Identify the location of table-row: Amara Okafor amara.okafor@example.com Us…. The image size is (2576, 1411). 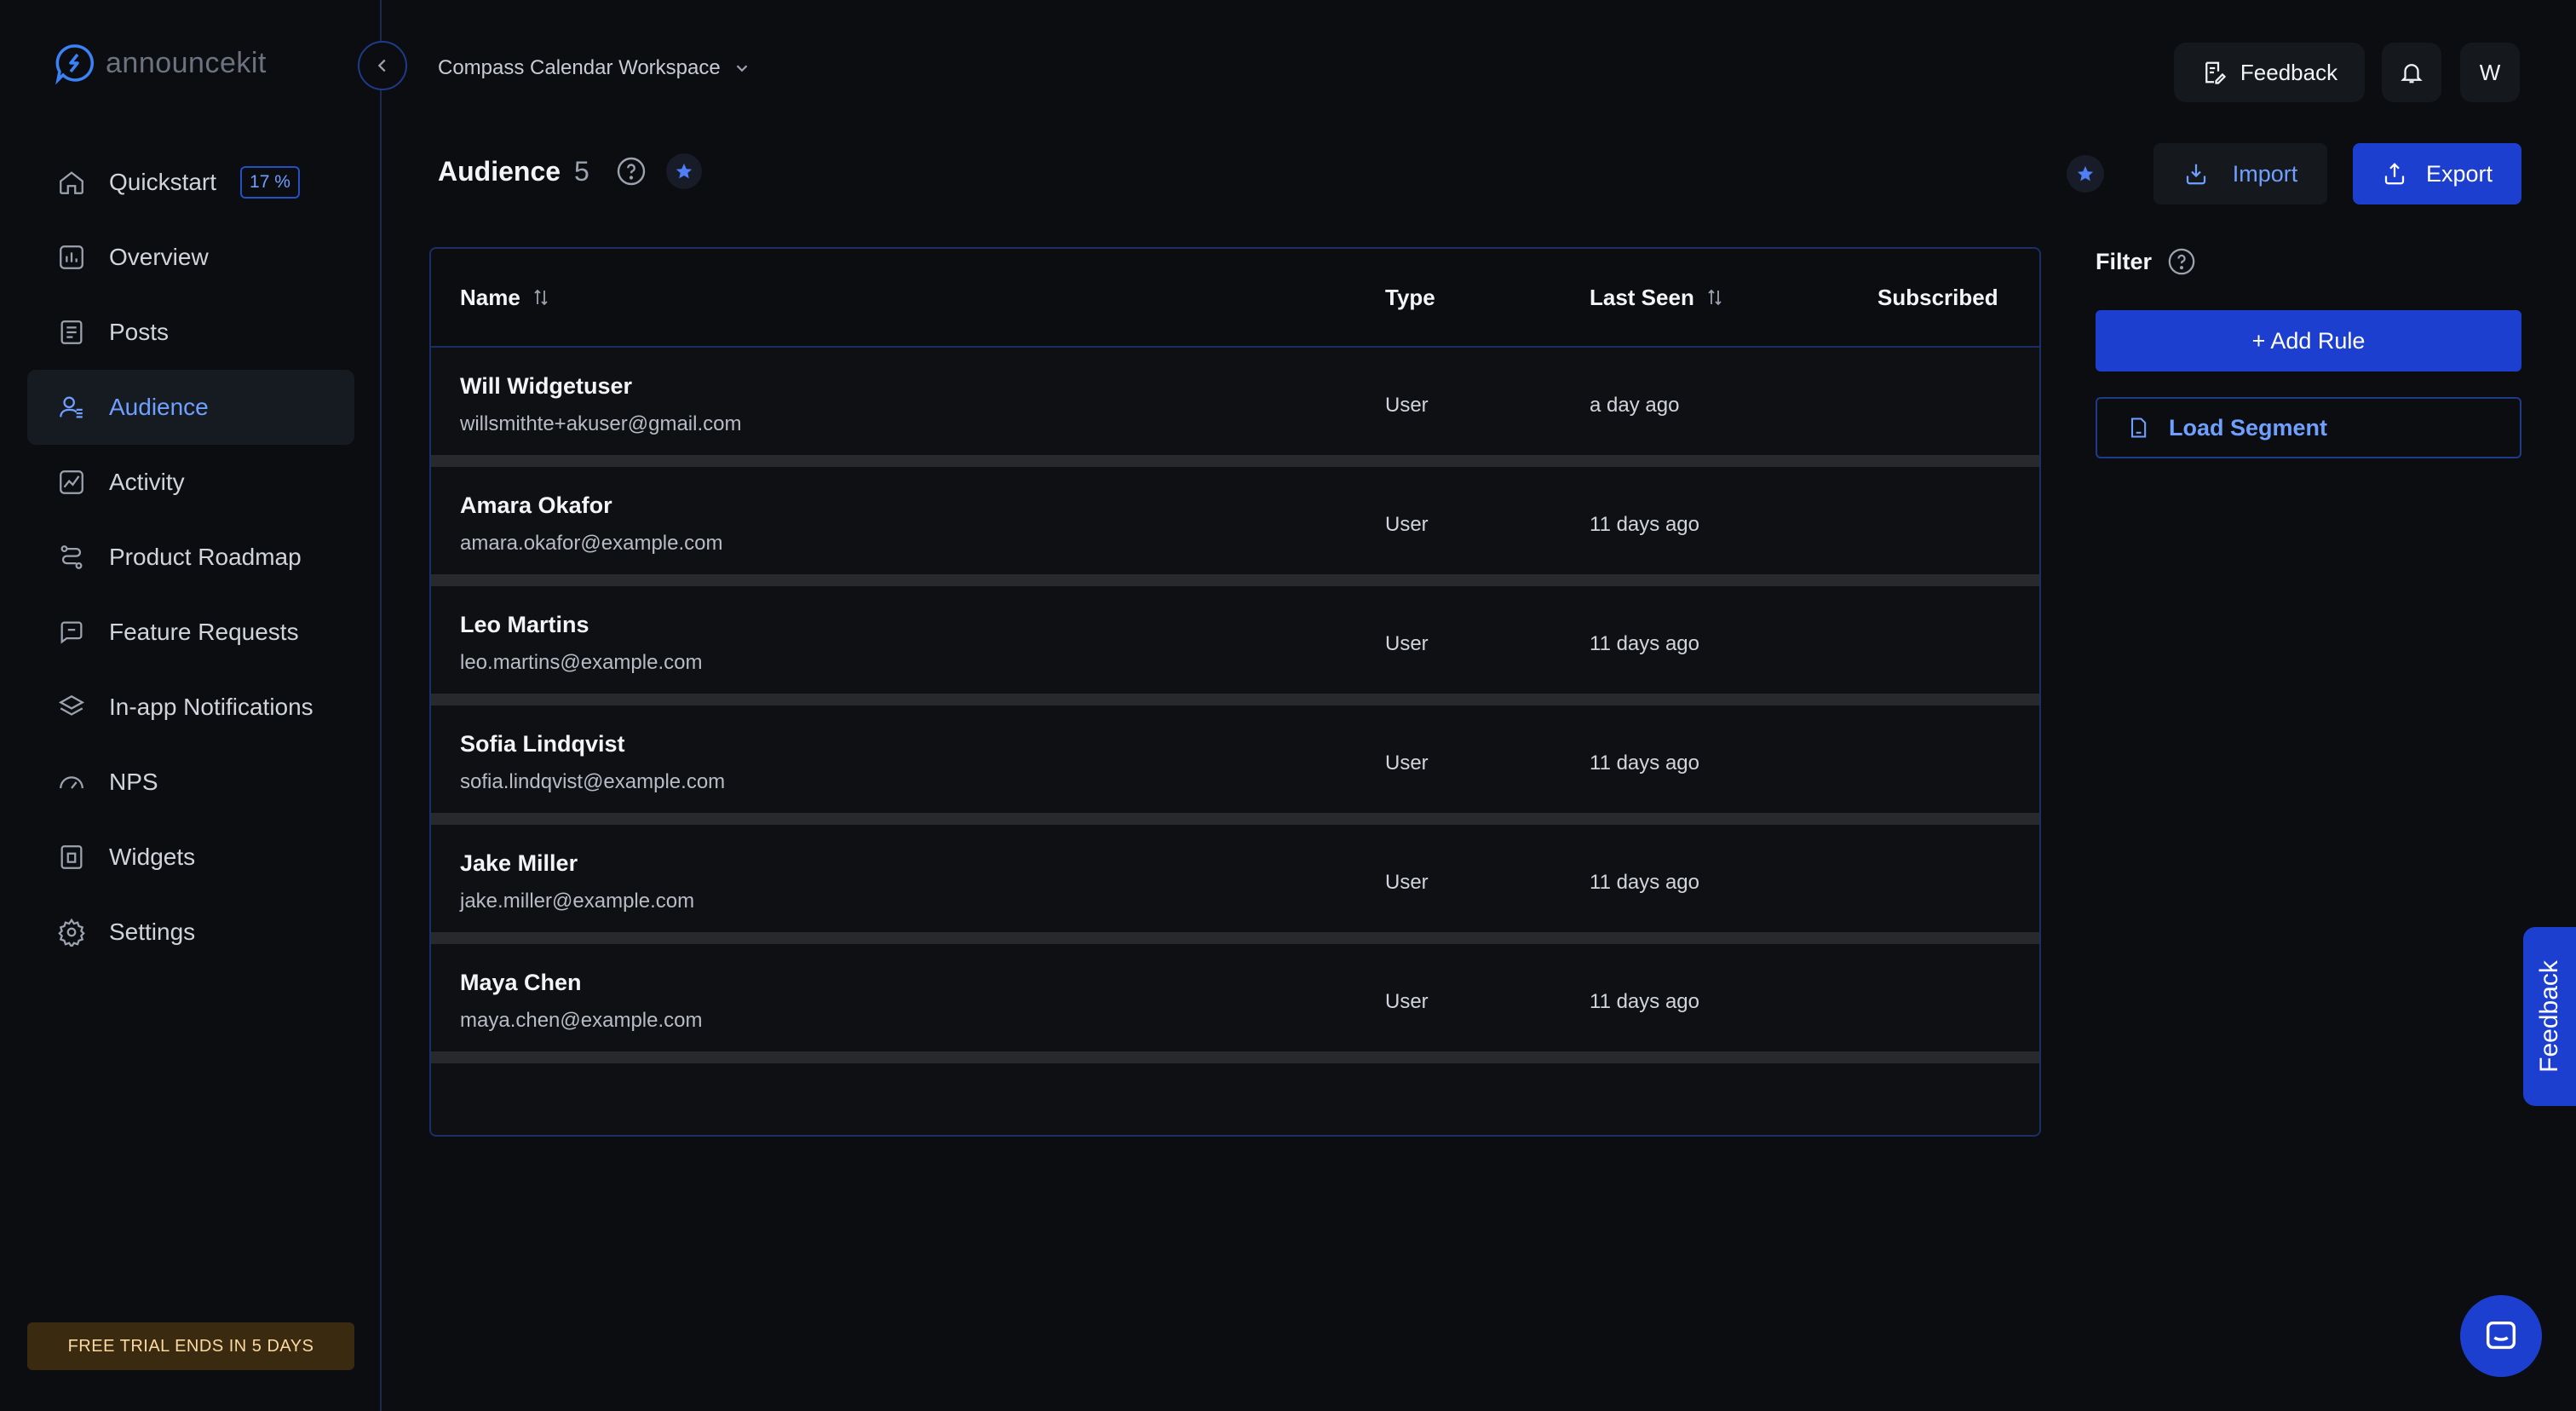
(1235, 526).